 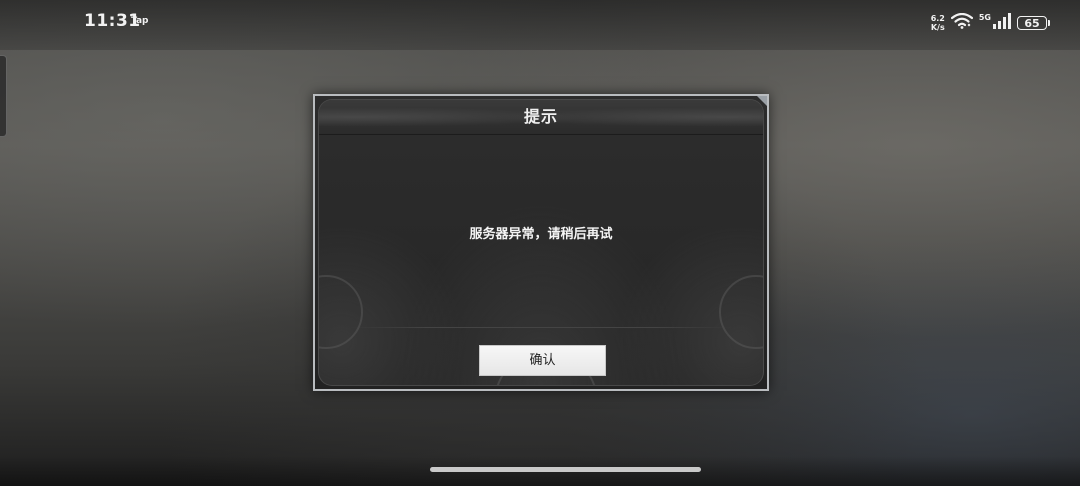 What do you see at coordinates (565, 469) in the screenshot?
I see `home-indicator` at bounding box center [565, 469].